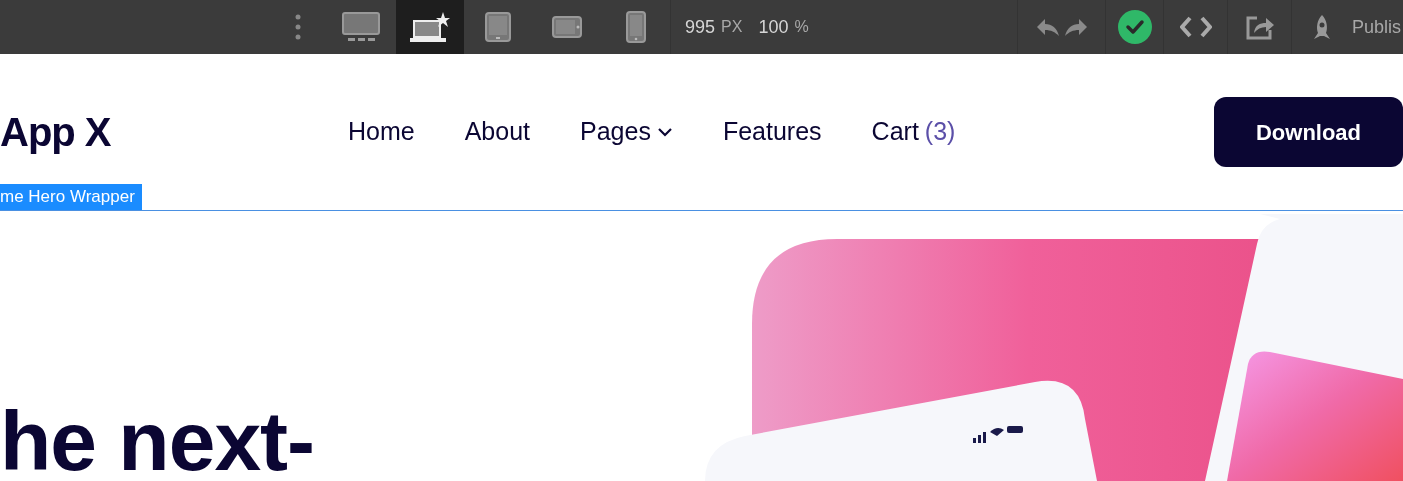 This screenshot has width=1403, height=481. What do you see at coordinates (174, 132) in the screenshot?
I see `logo-text: App X` at bounding box center [174, 132].